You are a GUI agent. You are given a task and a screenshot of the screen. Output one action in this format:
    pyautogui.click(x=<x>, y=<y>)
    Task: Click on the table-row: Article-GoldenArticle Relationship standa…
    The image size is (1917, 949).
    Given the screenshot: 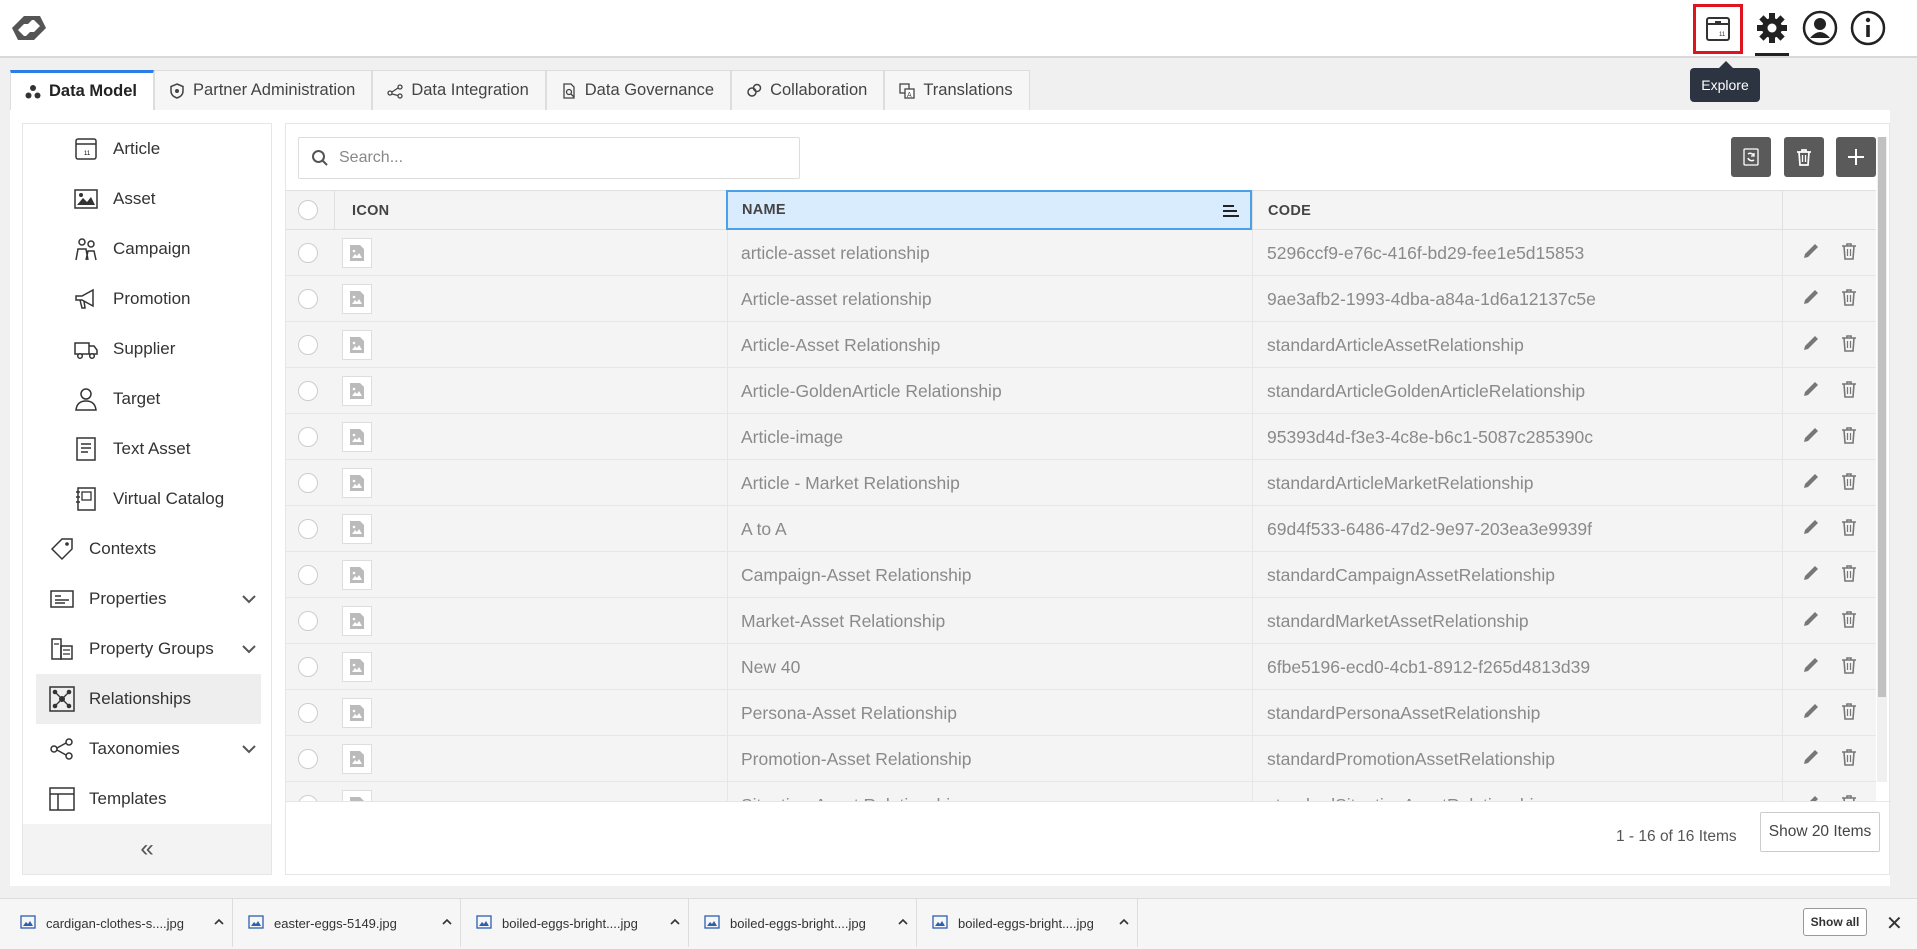 What is the action you would take?
    pyautogui.click(x=1081, y=391)
    